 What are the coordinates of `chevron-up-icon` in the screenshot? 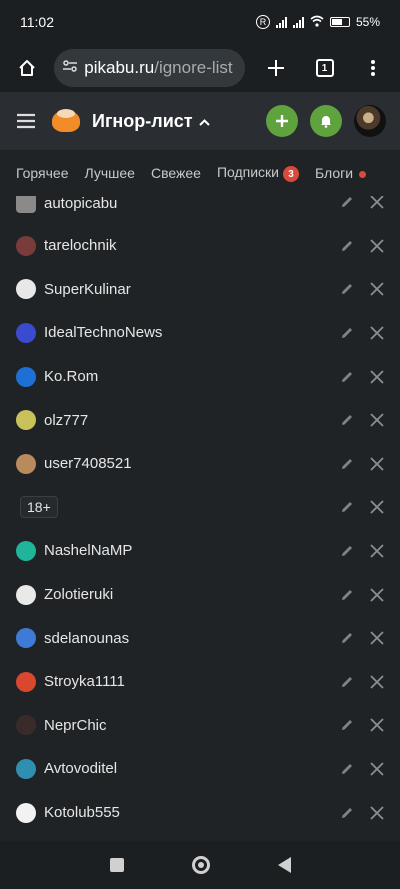 It's located at (204, 121).